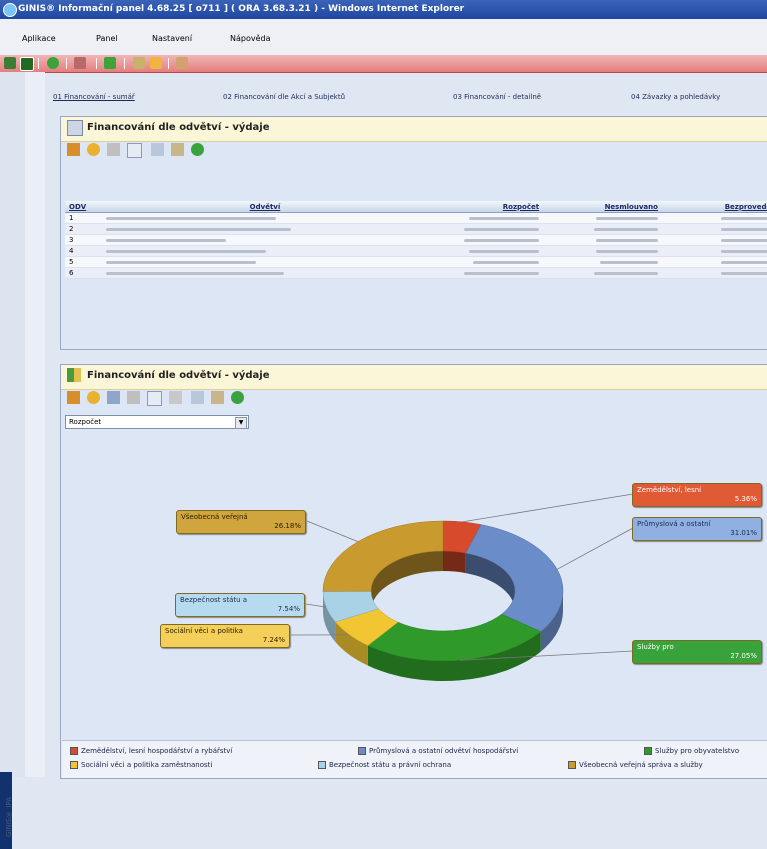 The height and width of the screenshot is (849, 767). Describe the element at coordinates (213, 600) in the screenshot. I see `slice-label-name: Bezpečnost státu a` at that location.